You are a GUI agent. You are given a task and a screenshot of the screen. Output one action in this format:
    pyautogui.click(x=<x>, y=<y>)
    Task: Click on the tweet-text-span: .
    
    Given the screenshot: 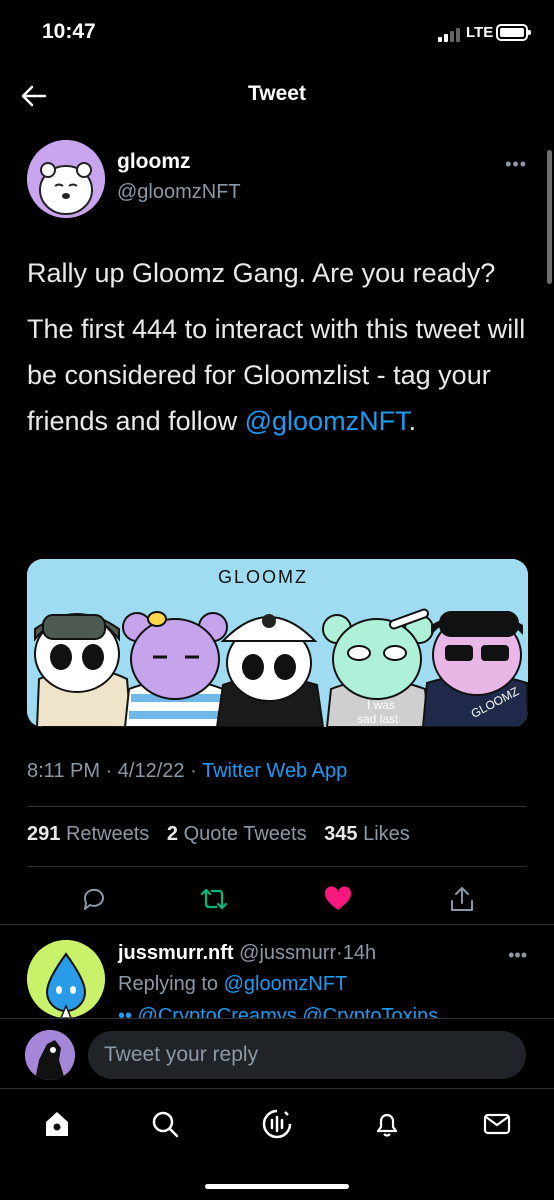 What is the action you would take?
    pyautogui.click(x=412, y=421)
    